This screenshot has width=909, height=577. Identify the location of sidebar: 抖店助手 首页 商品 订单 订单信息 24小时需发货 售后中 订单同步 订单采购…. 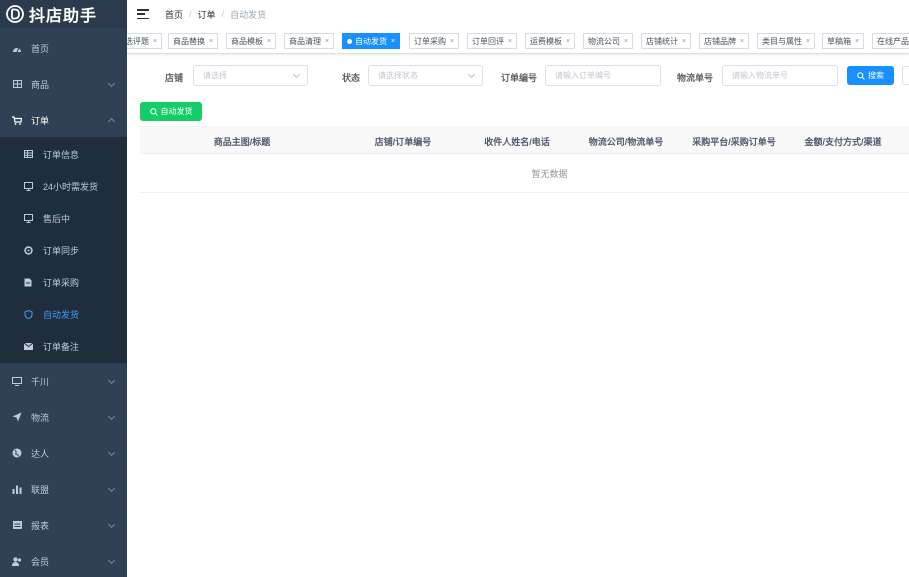
(63, 288).